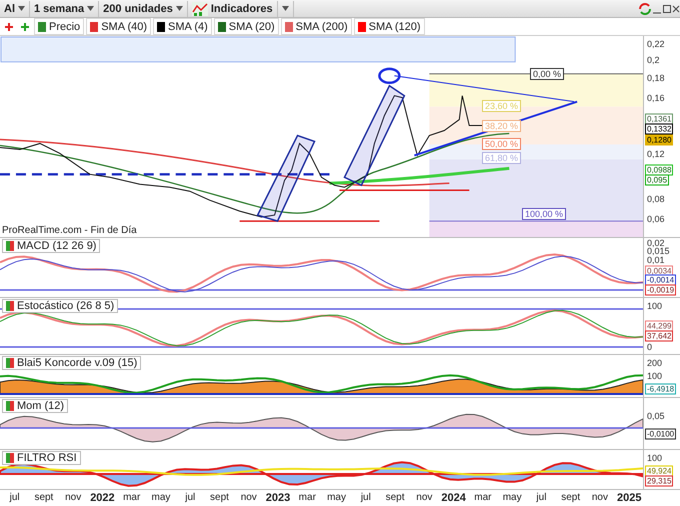  I want to click on close-icon, so click(676, 8).